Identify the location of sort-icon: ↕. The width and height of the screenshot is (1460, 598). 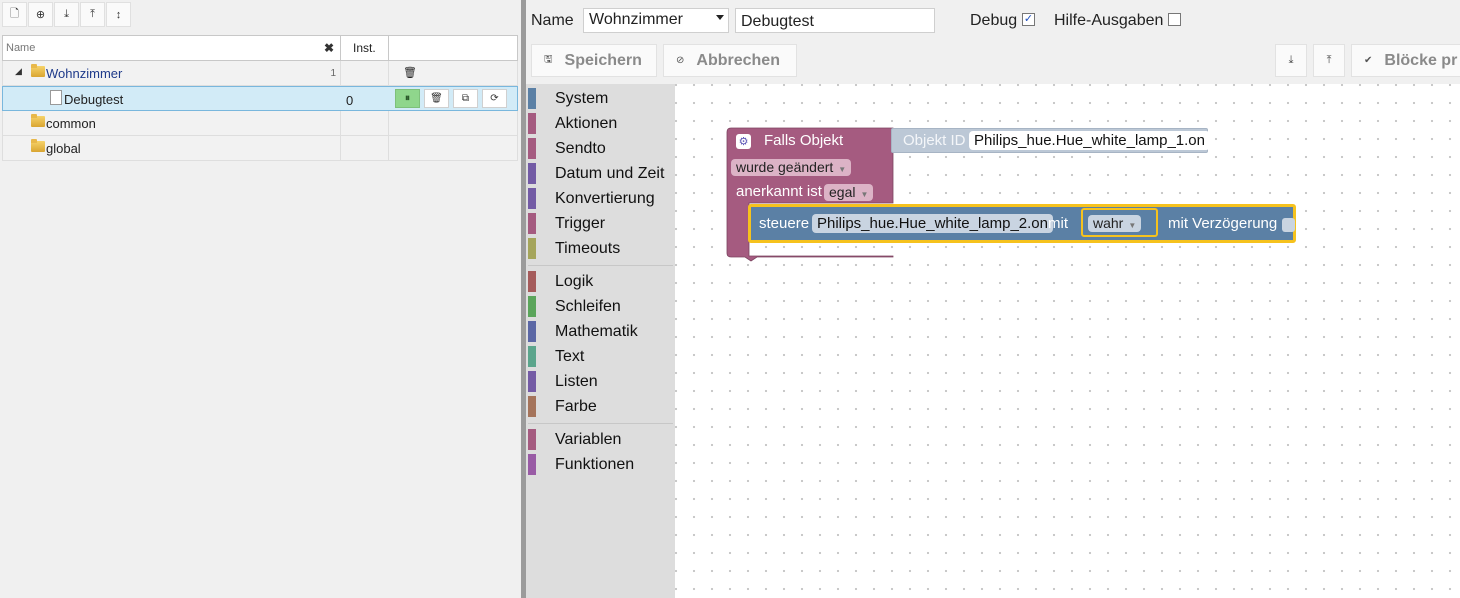
(118, 14).